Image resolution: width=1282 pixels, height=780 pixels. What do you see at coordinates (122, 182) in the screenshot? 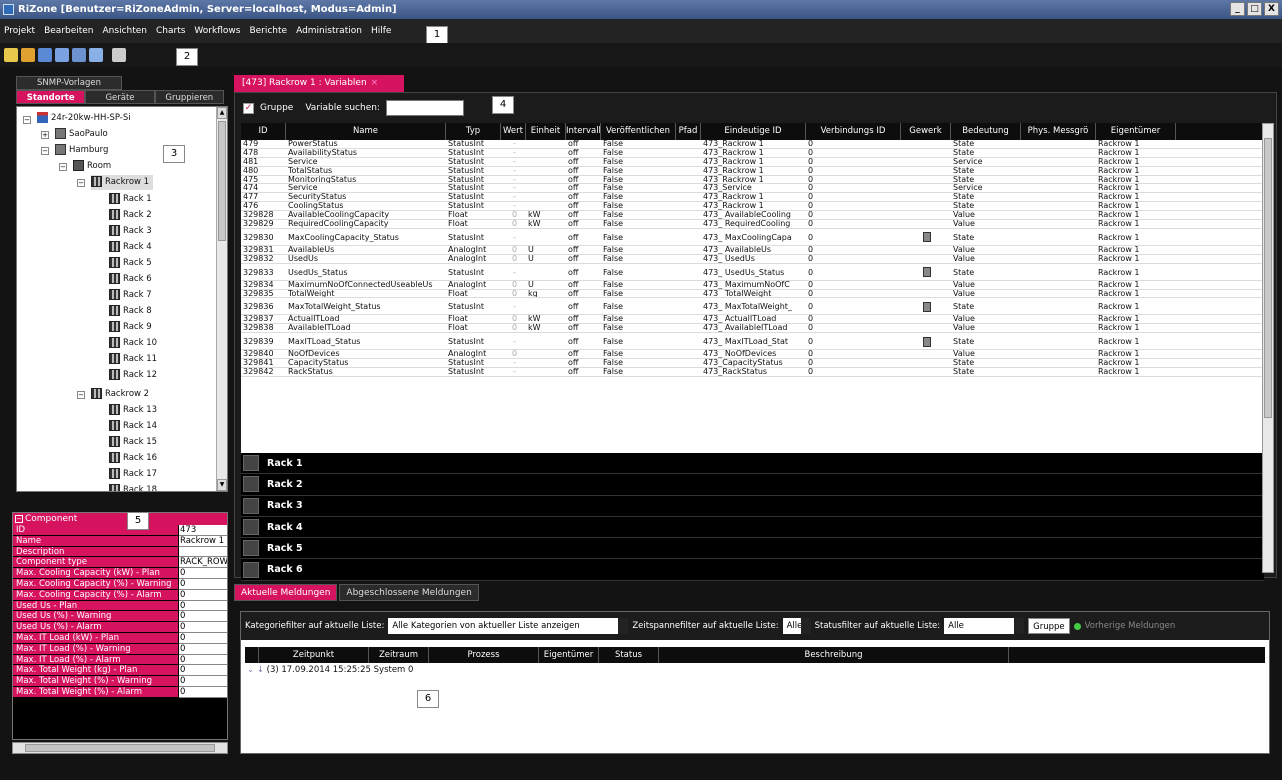
I see `tree-node-rackrow-1: Rackrow 1` at bounding box center [122, 182].